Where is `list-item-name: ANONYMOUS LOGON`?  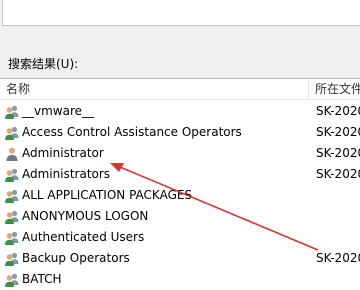 list-item-name: ANONYMOUS LOGON is located at coordinates (85, 216).